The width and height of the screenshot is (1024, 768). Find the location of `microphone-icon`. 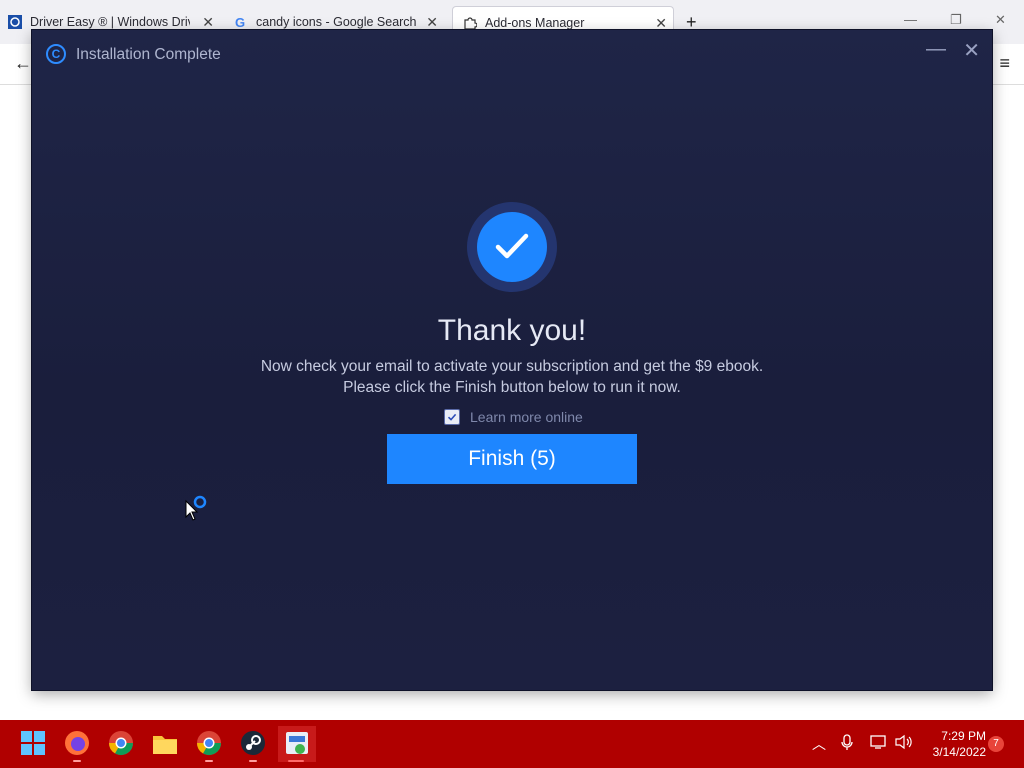

microphone-icon is located at coordinates (847, 744).